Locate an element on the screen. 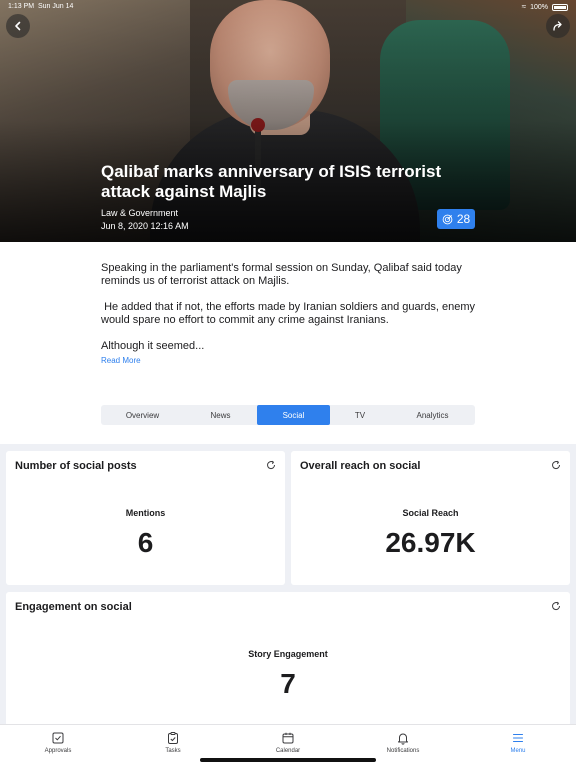 This screenshot has width=576, height=768. tab-bar: Overview News Social TV Analytics is located at coordinates (288, 415).